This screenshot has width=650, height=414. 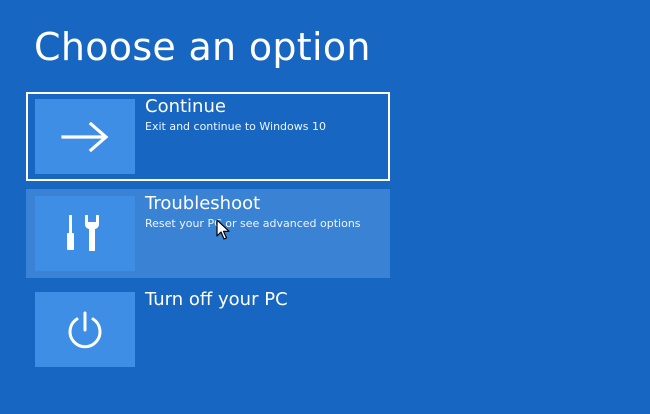 What do you see at coordinates (185, 106) in the screenshot?
I see `option-title: Continue` at bounding box center [185, 106].